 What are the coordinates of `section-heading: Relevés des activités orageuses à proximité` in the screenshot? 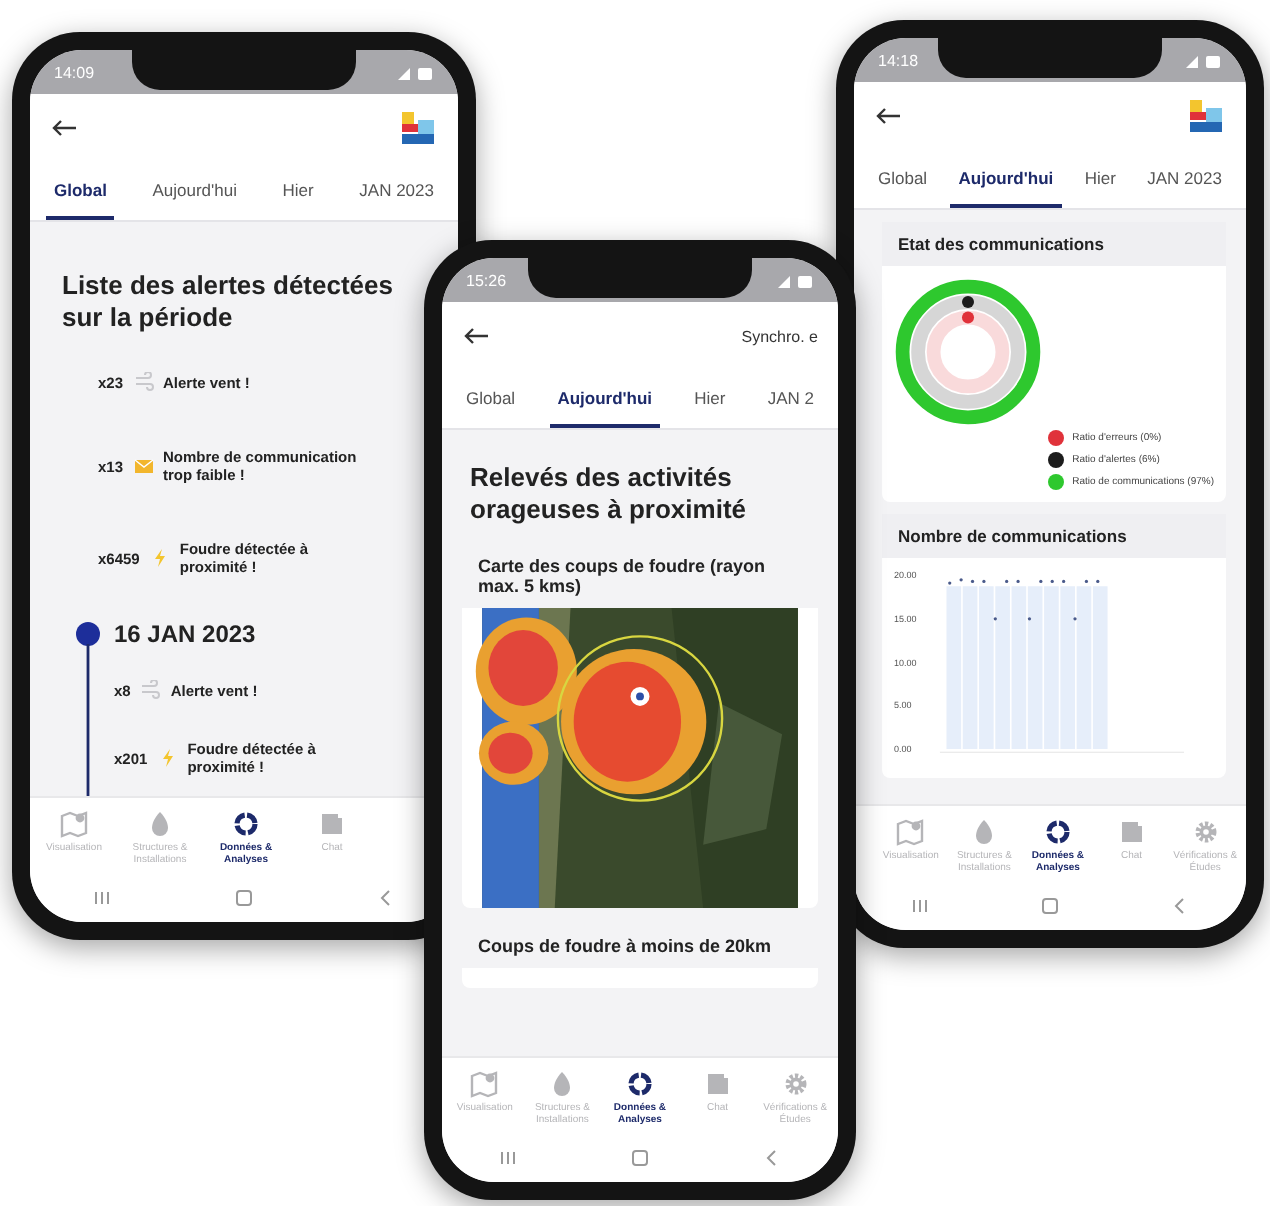 It's located at (609, 493).